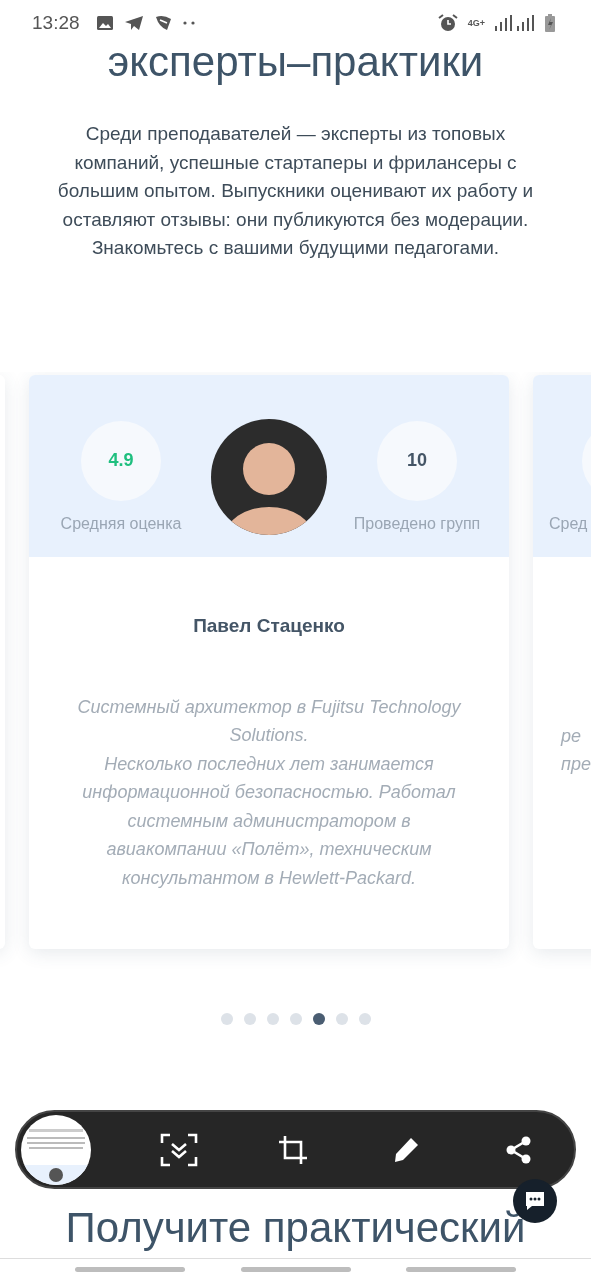 This screenshot has width=591, height=1280. Describe the element at coordinates (269, 625) in the screenshot. I see `teacher-name: Павел Стаценко` at that location.